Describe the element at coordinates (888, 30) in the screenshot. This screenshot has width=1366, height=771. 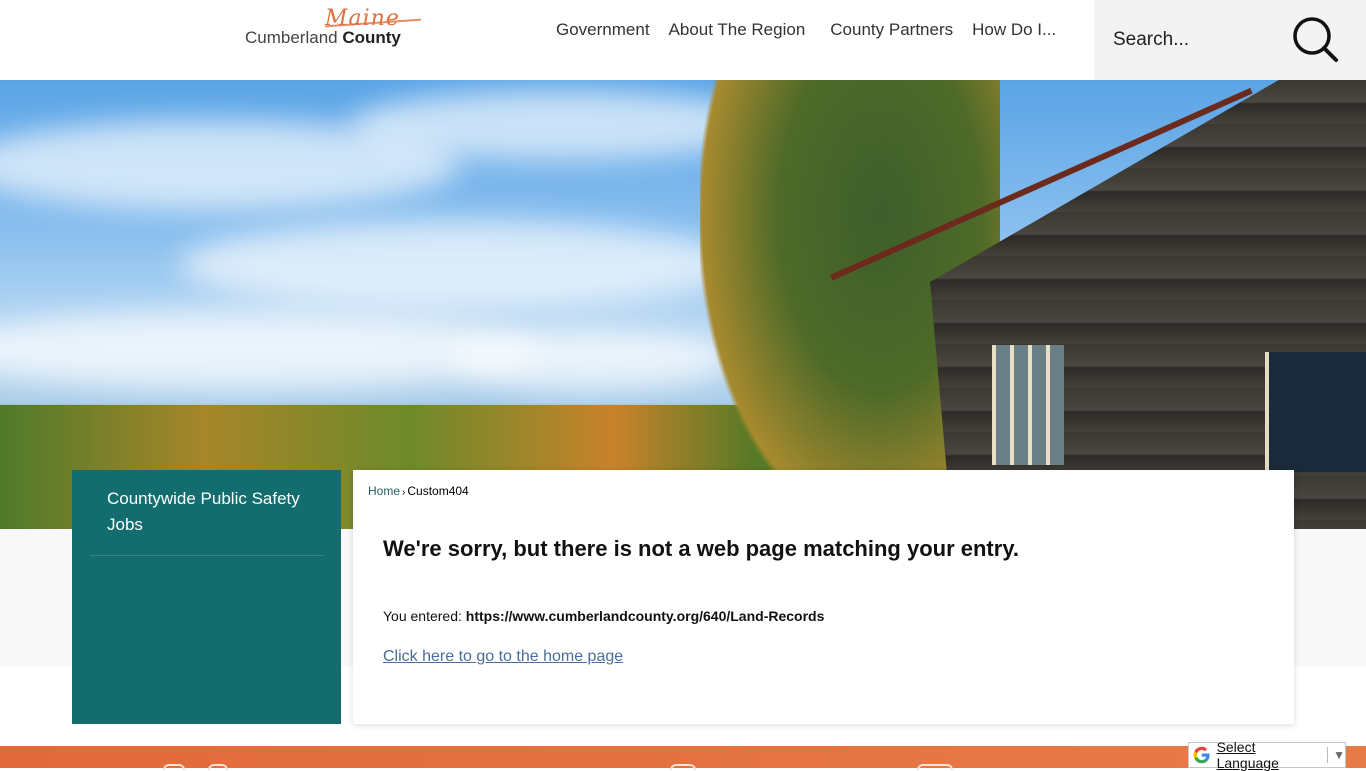
I see `nav-county-partners: County Partners` at that location.